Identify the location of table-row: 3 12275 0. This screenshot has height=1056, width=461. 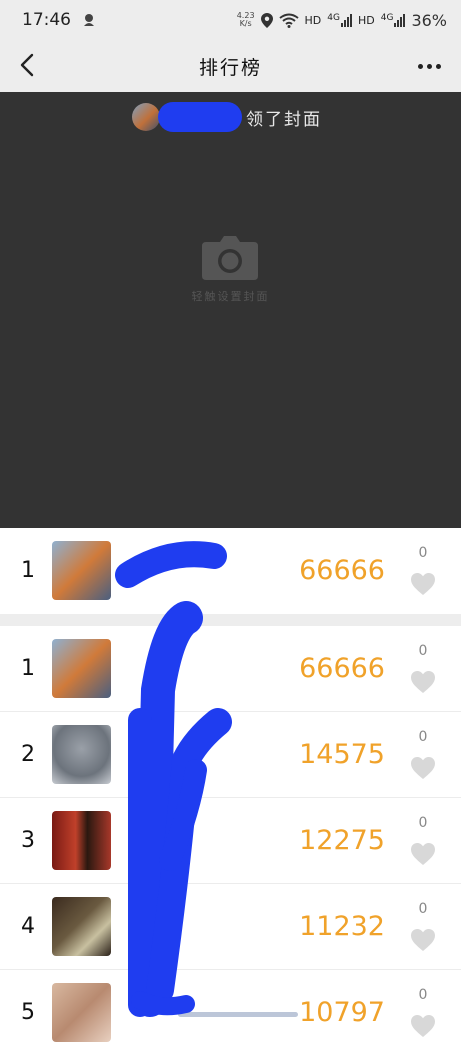
(230, 841).